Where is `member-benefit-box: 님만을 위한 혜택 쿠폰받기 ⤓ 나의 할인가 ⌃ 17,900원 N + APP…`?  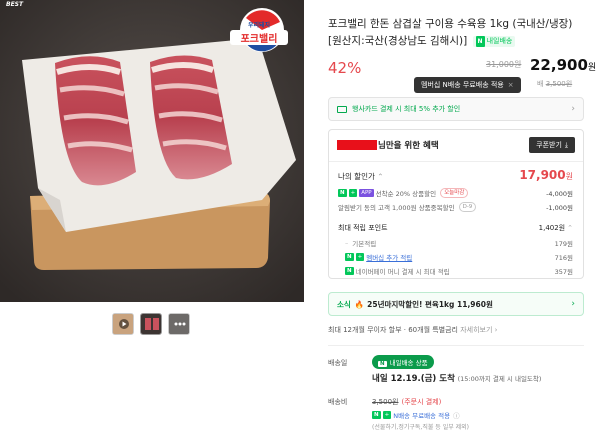 member-benefit-box: 님만을 위한 혜택 쿠폰받기 ⤓ 나의 할인가 ⌃ 17,900원 N + APP… is located at coordinates (456, 204).